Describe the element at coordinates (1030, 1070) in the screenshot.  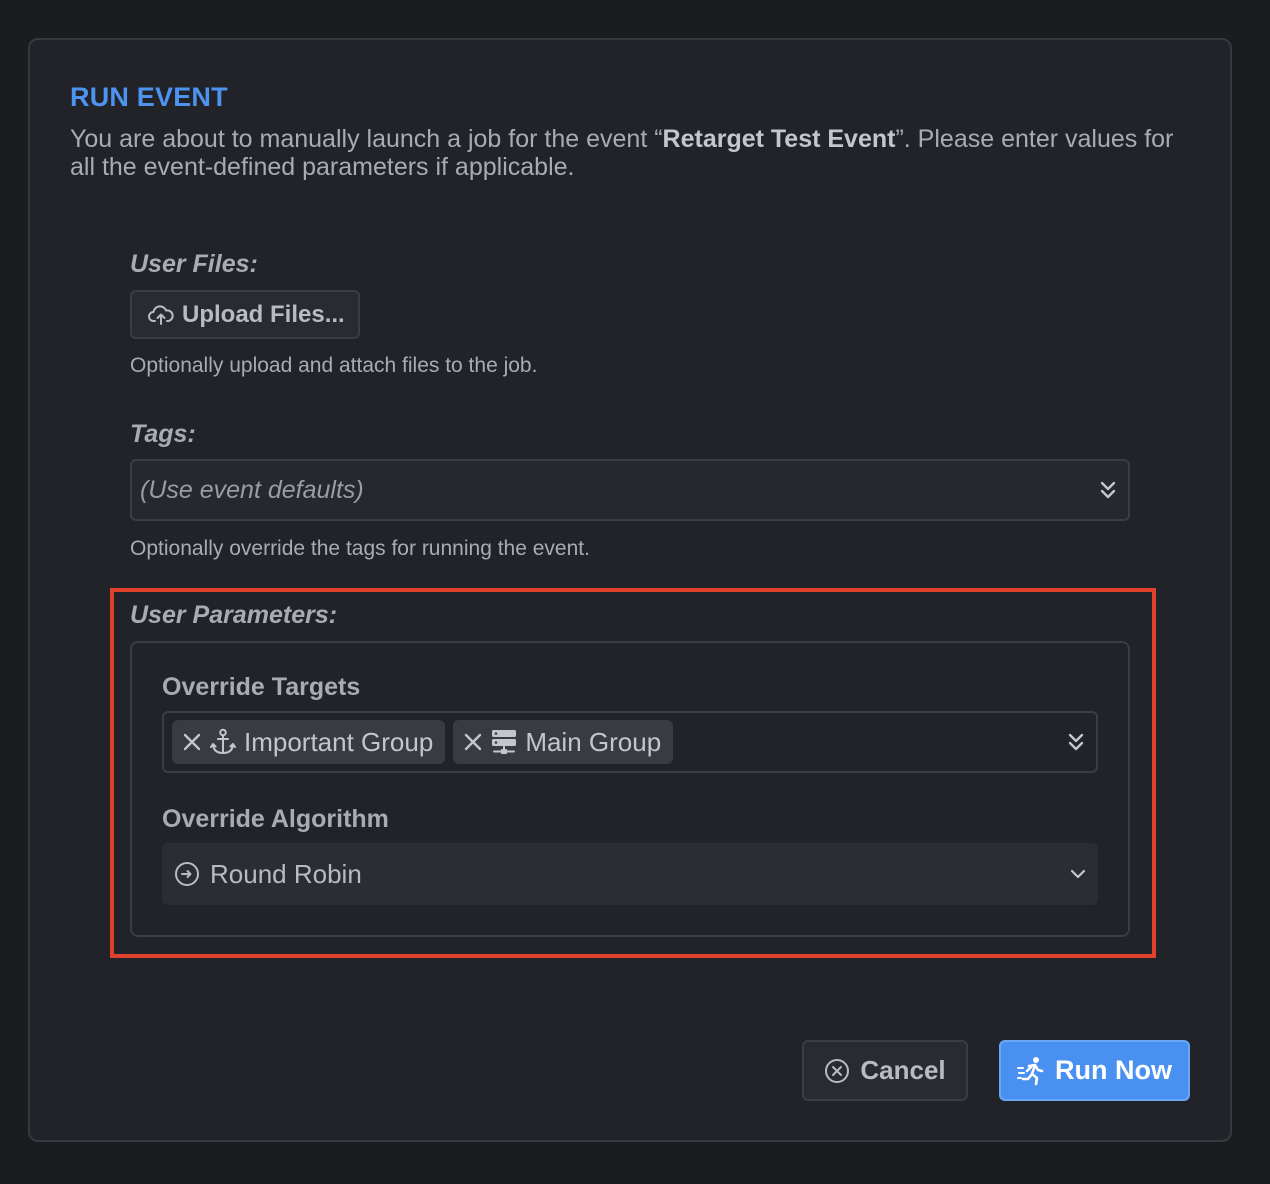
I see `running-person-icon` at that location.